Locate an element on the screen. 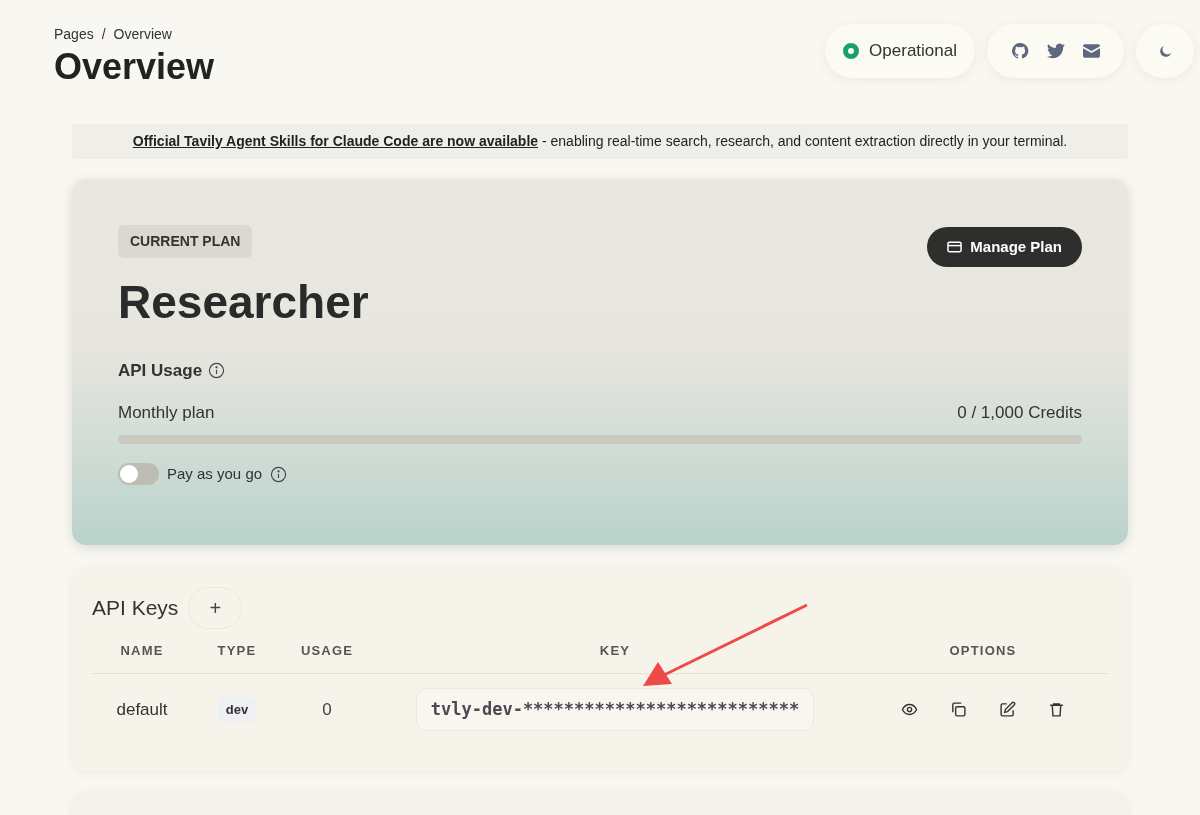  status-icon is located at coordinates (851, 51).